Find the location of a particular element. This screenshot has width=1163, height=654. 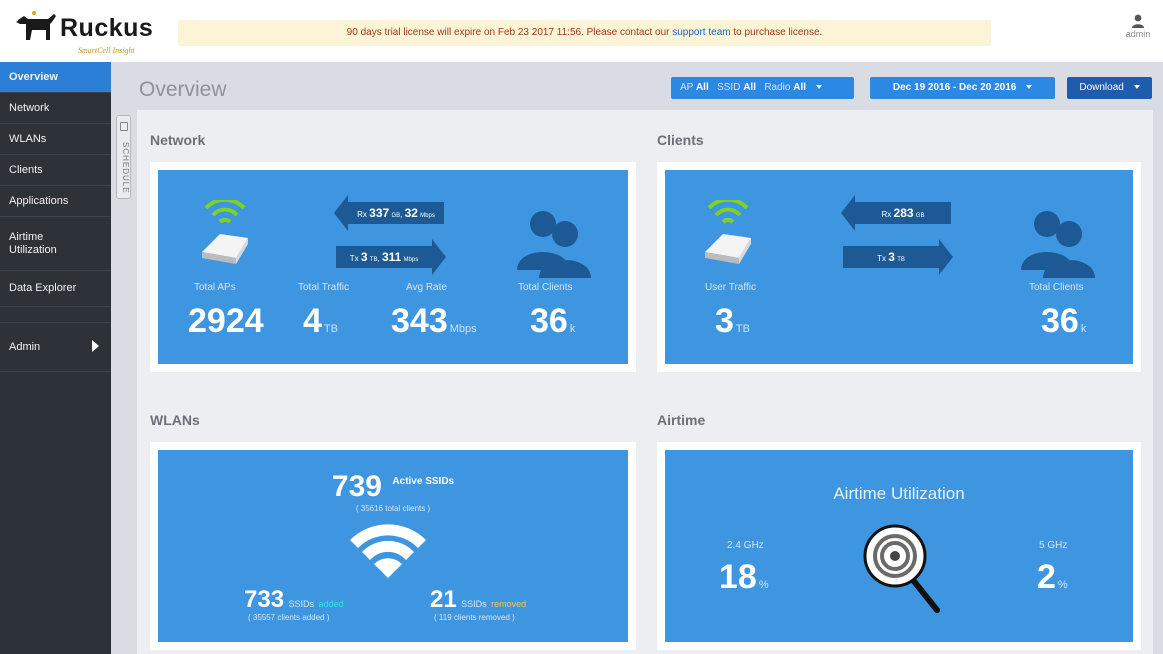

avg-rate-unit: Mbps is located at coordinates (463, 329).